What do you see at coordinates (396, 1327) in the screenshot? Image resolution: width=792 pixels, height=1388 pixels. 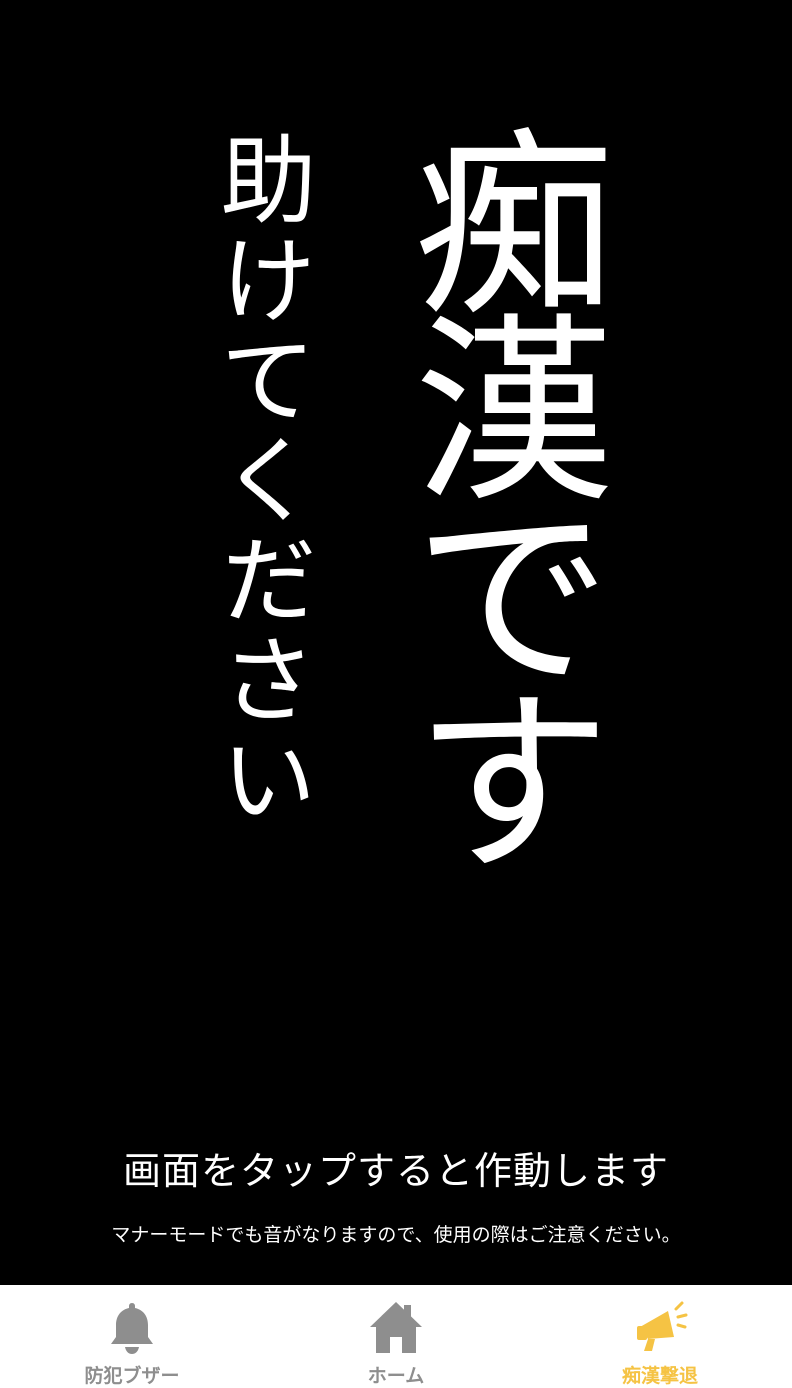 I see `home-icon` at bounding box center [396, 1327].